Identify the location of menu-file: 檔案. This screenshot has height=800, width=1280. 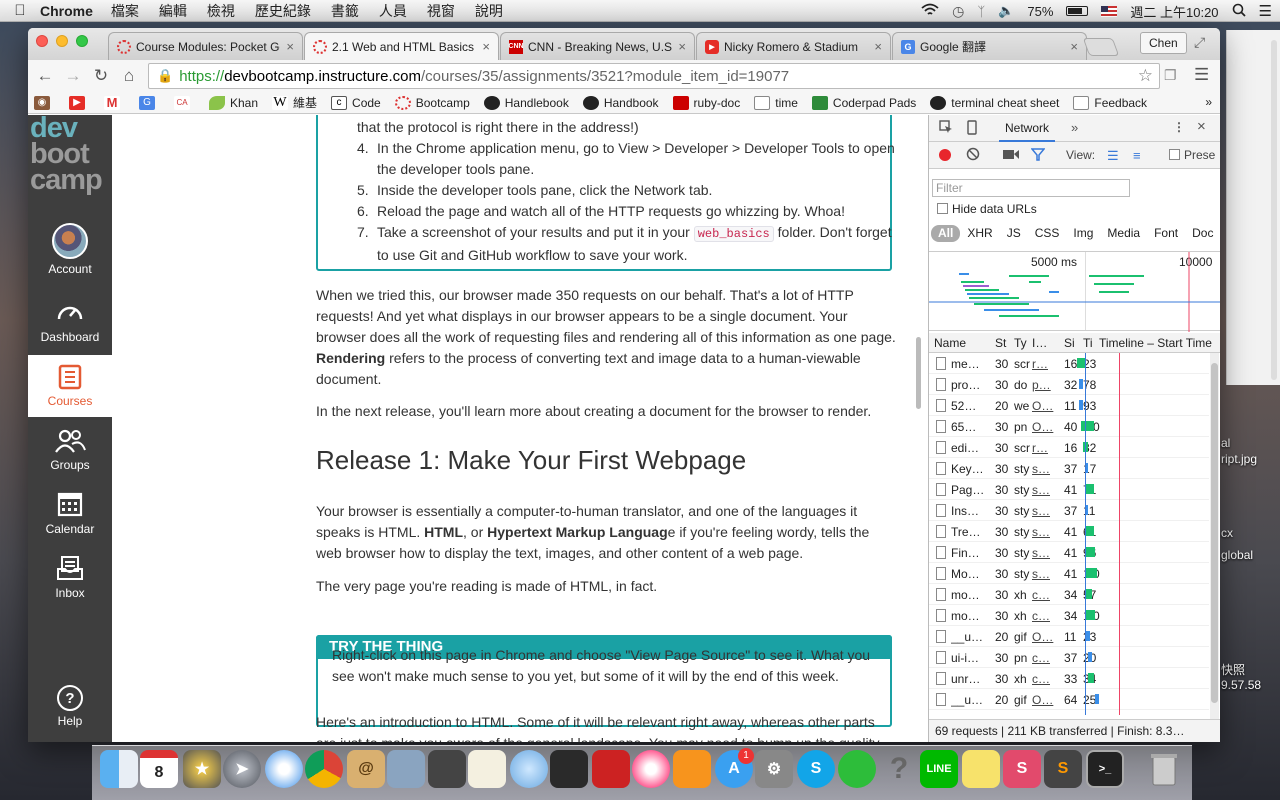
(125, 11).